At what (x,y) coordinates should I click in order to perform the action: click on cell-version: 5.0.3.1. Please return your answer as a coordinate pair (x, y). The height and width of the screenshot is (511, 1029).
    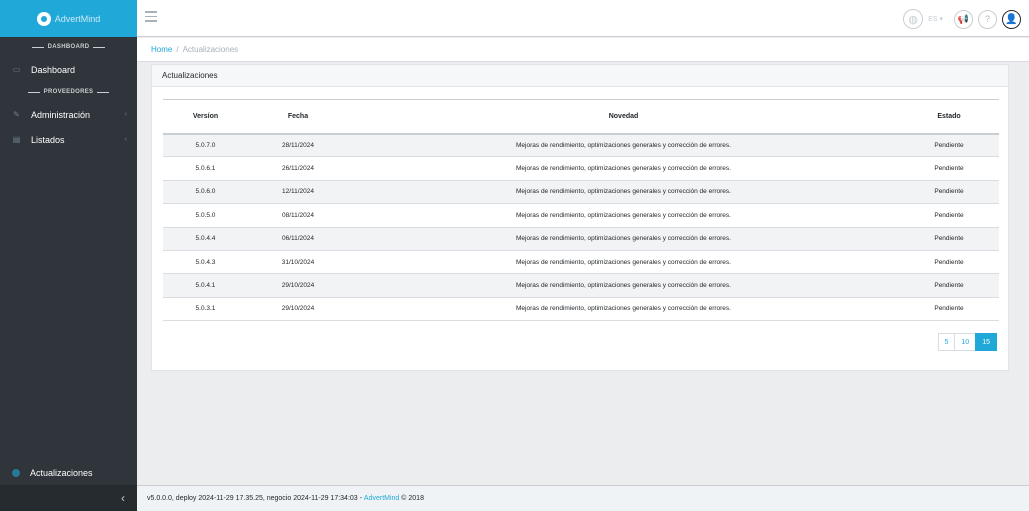
    Looking at the image, I should click on (205, 309).